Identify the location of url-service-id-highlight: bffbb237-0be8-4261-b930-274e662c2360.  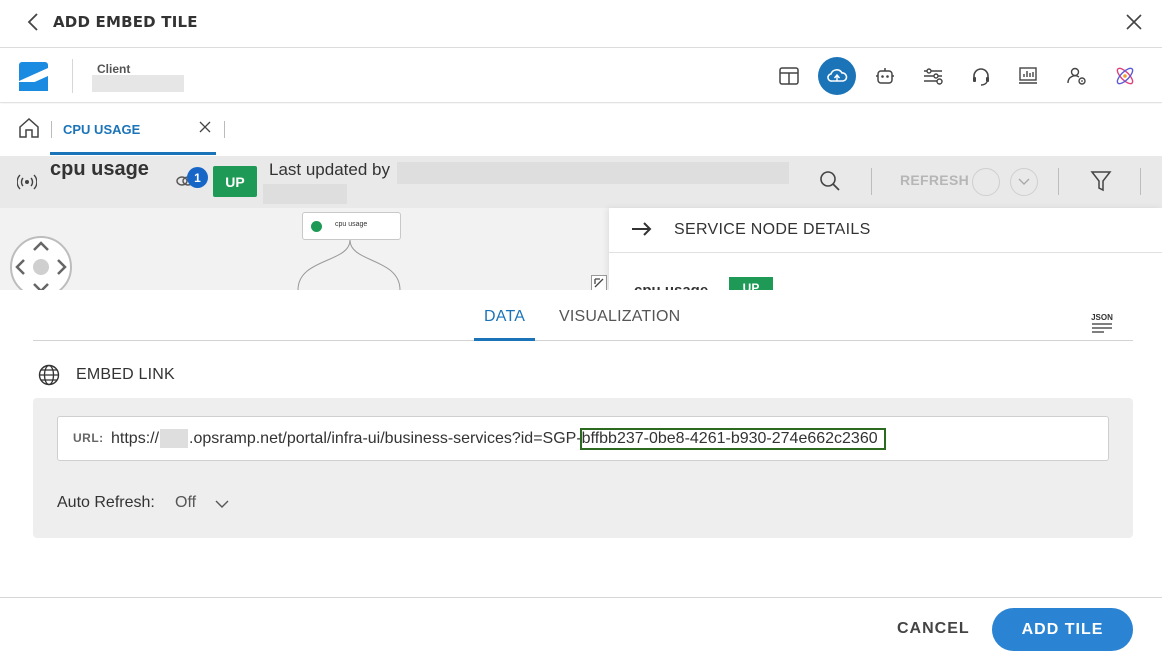
(732, 438).